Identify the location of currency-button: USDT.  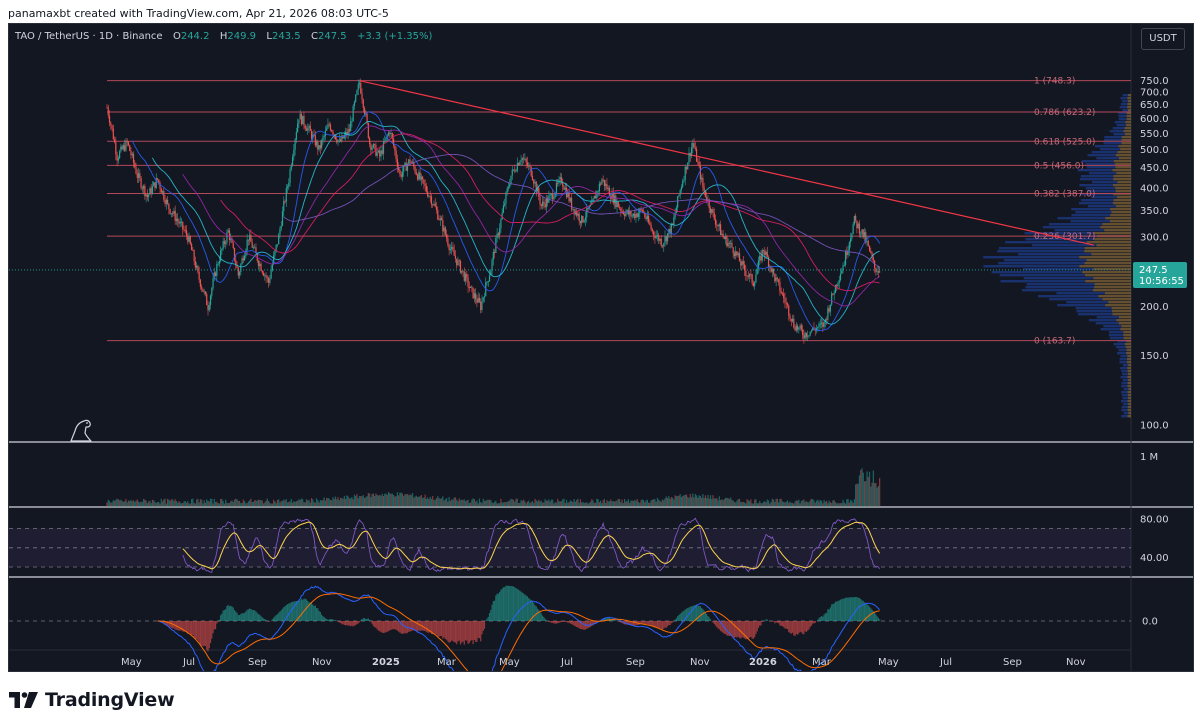
(1163, 39).